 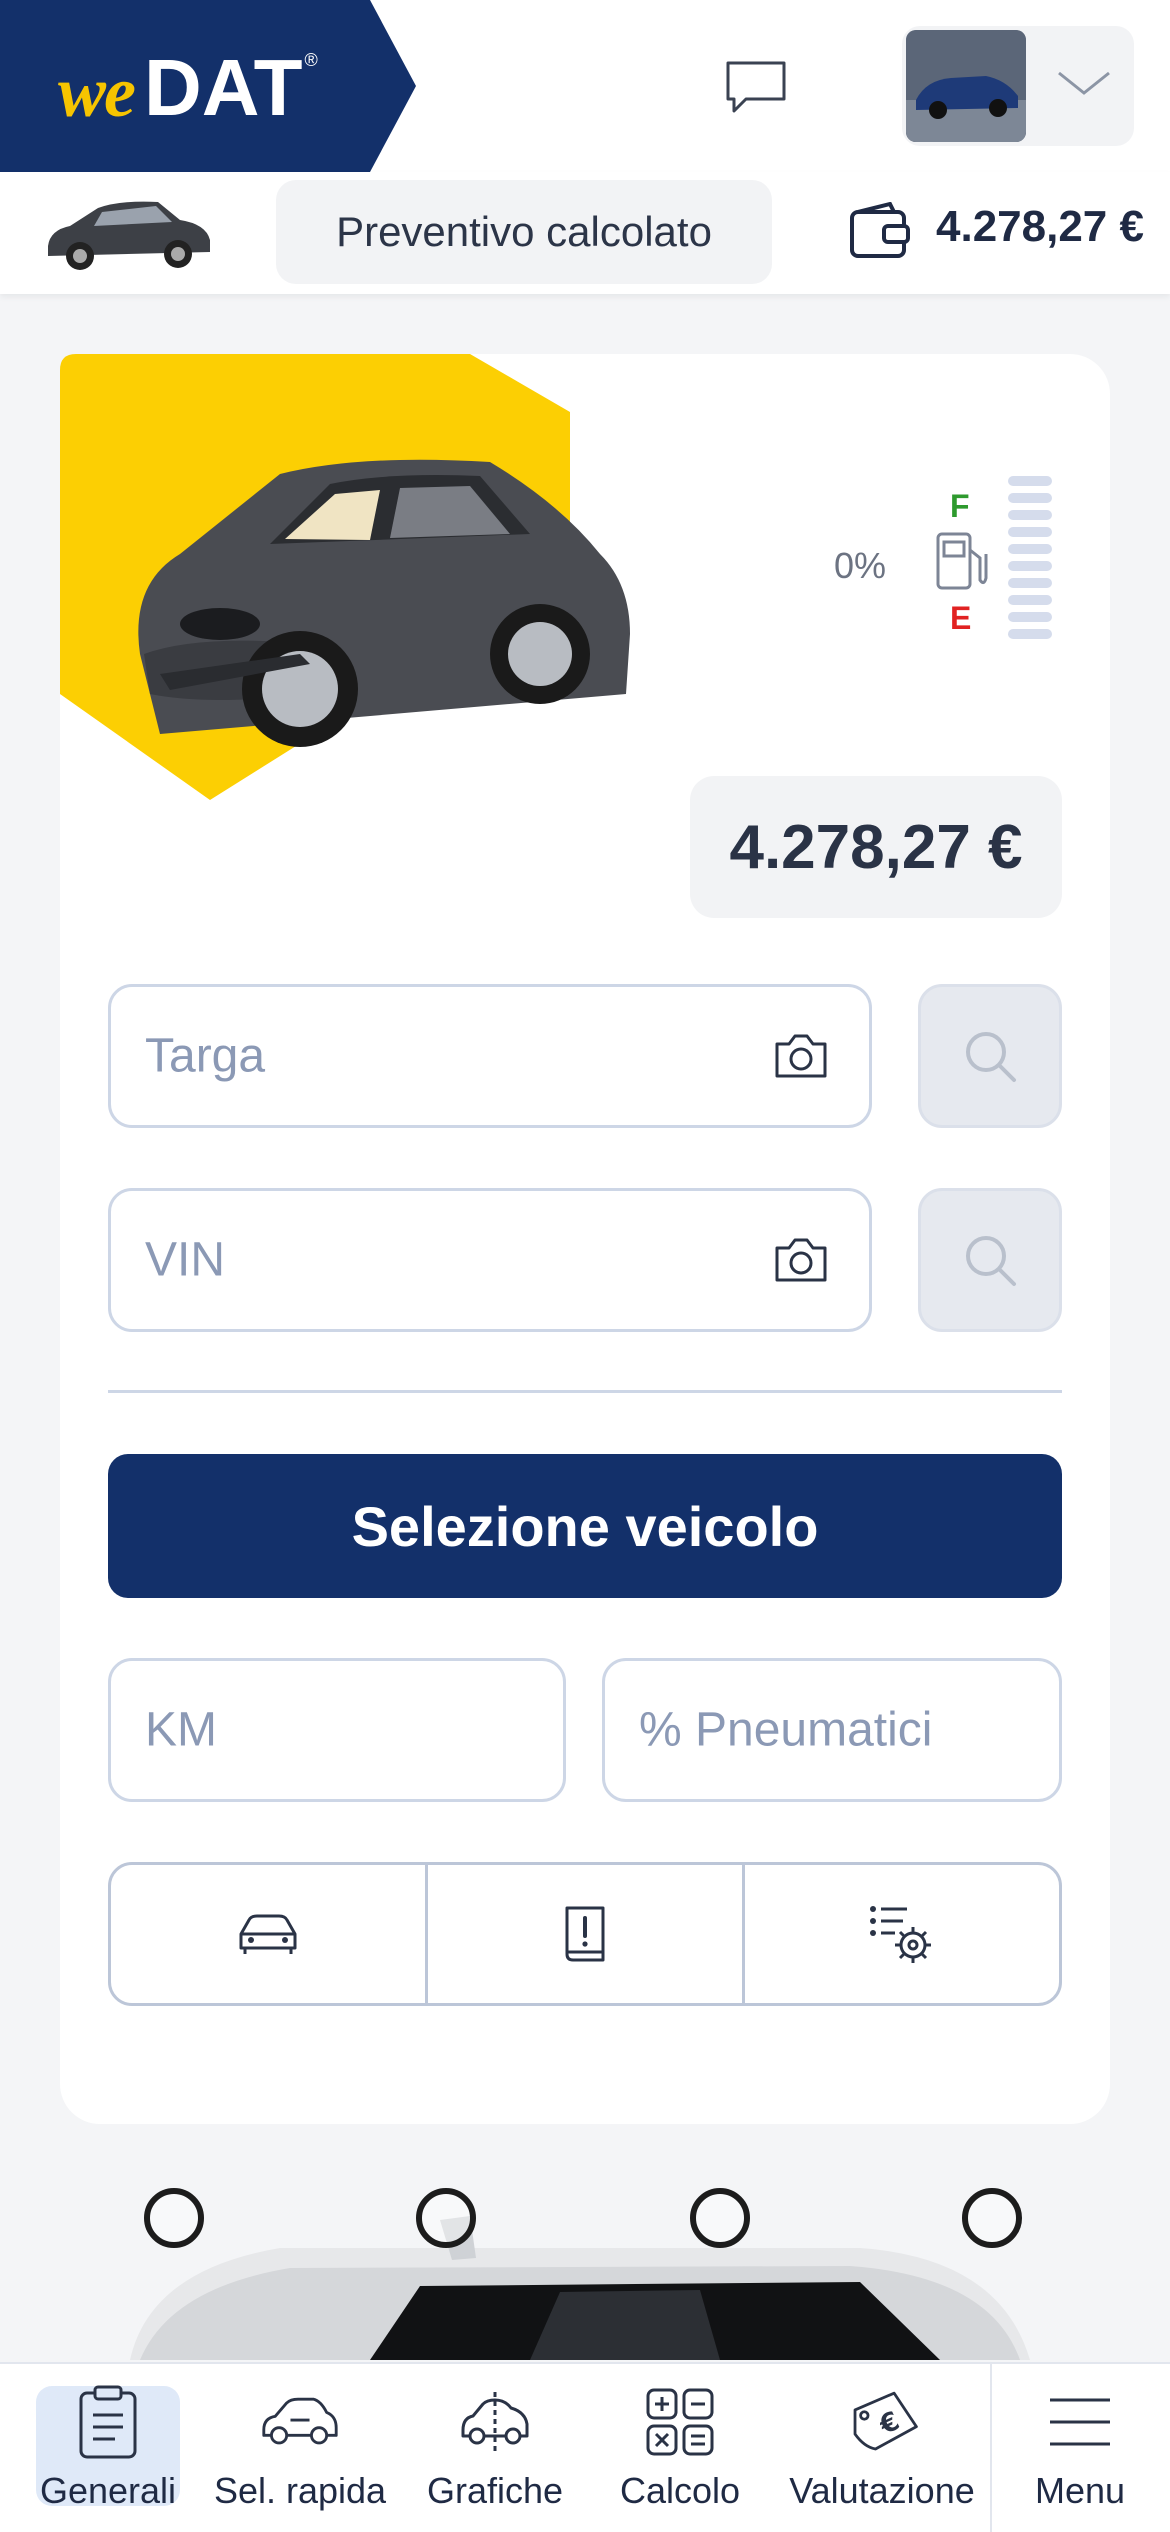 I want to click on logo-dat-text: DAT, so click(x=223, y=87).